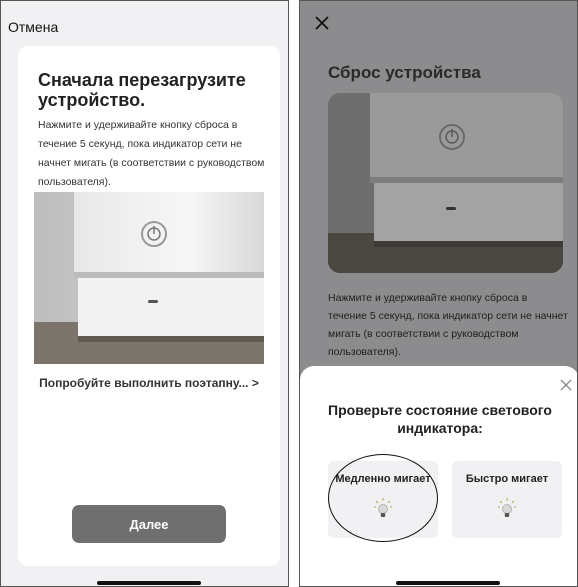 The image size is (578, 587). Describe the element at coordinates (255, 383) in the screenshot. I see `chevron-right-icon: >` at that location.